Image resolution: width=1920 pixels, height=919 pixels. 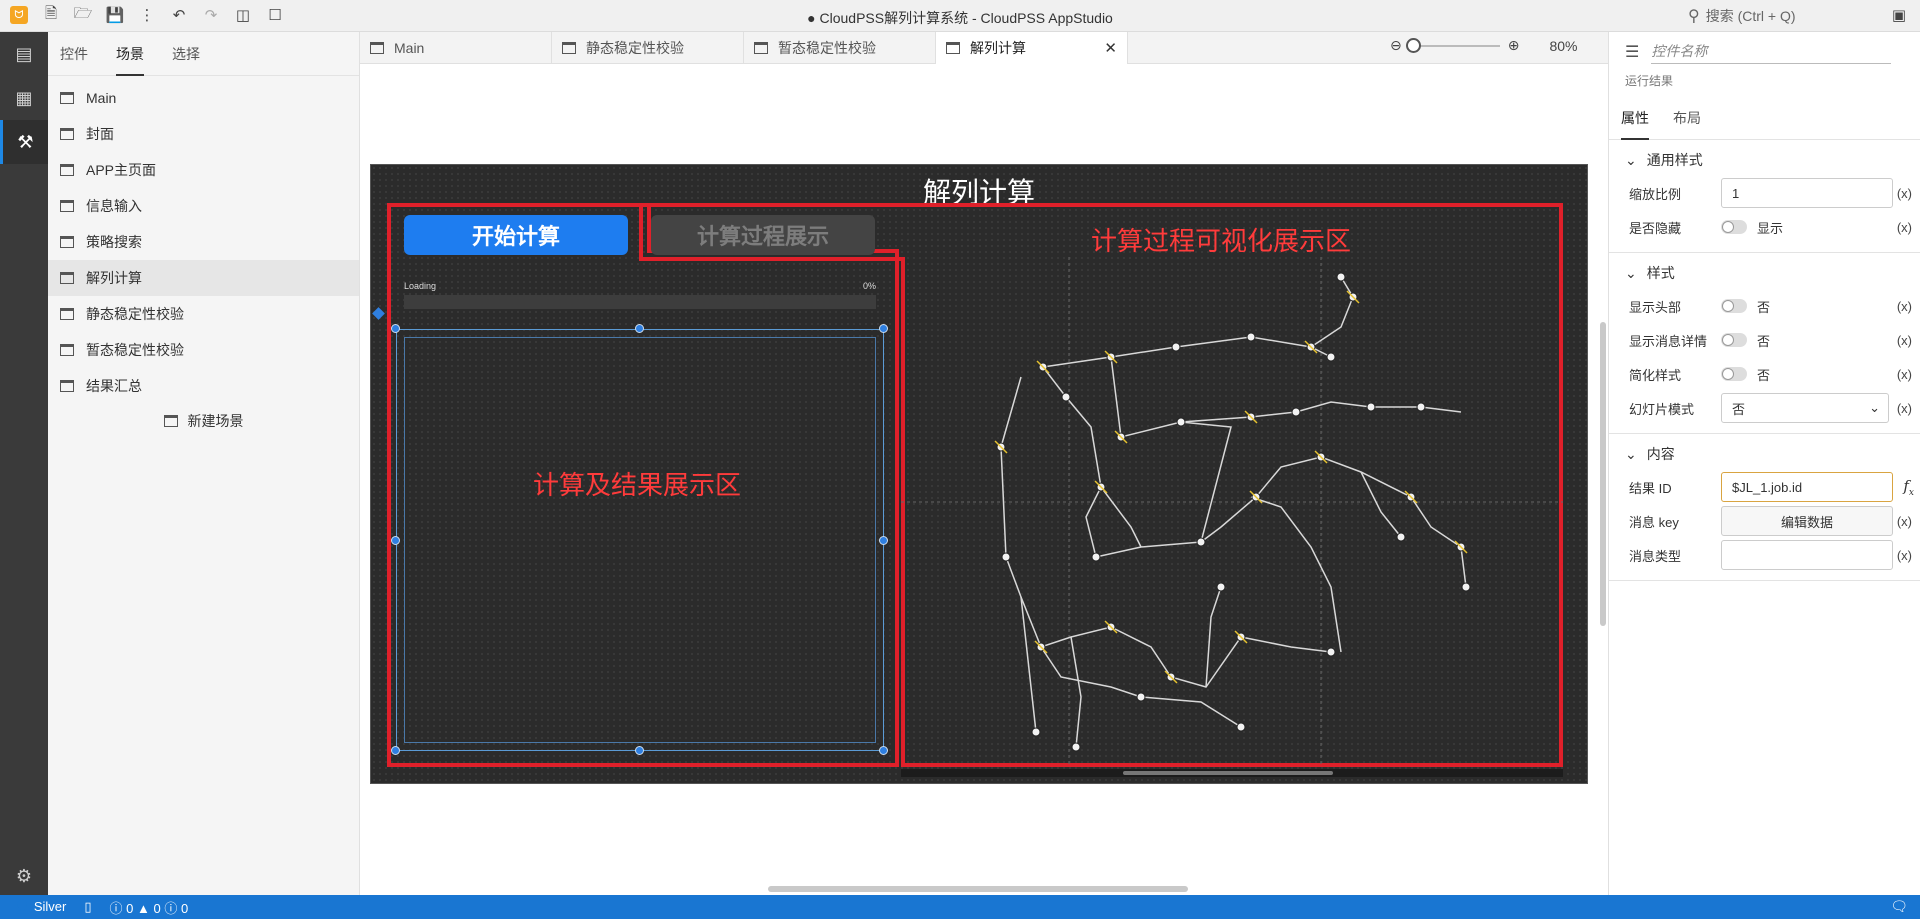 What do you see at coordinates (763, 235) in the screenshot?
I see `process-display-button: 计算过程展示` at bounding box center [763, 235].